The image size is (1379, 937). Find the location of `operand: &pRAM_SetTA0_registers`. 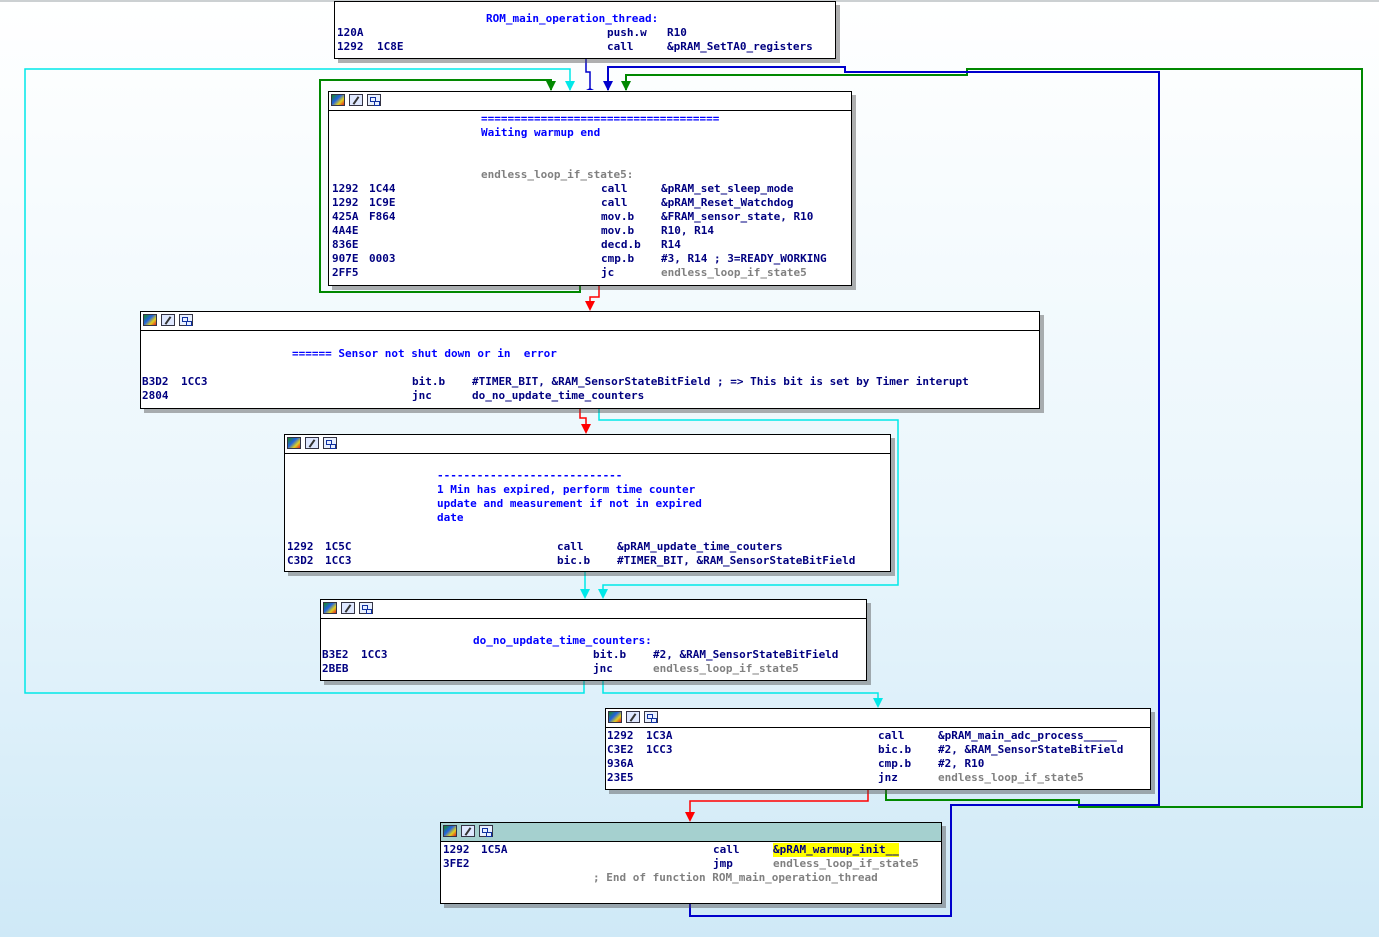

operand: &pRAM_SetTA0_registers is located at coordinates (740, 47).